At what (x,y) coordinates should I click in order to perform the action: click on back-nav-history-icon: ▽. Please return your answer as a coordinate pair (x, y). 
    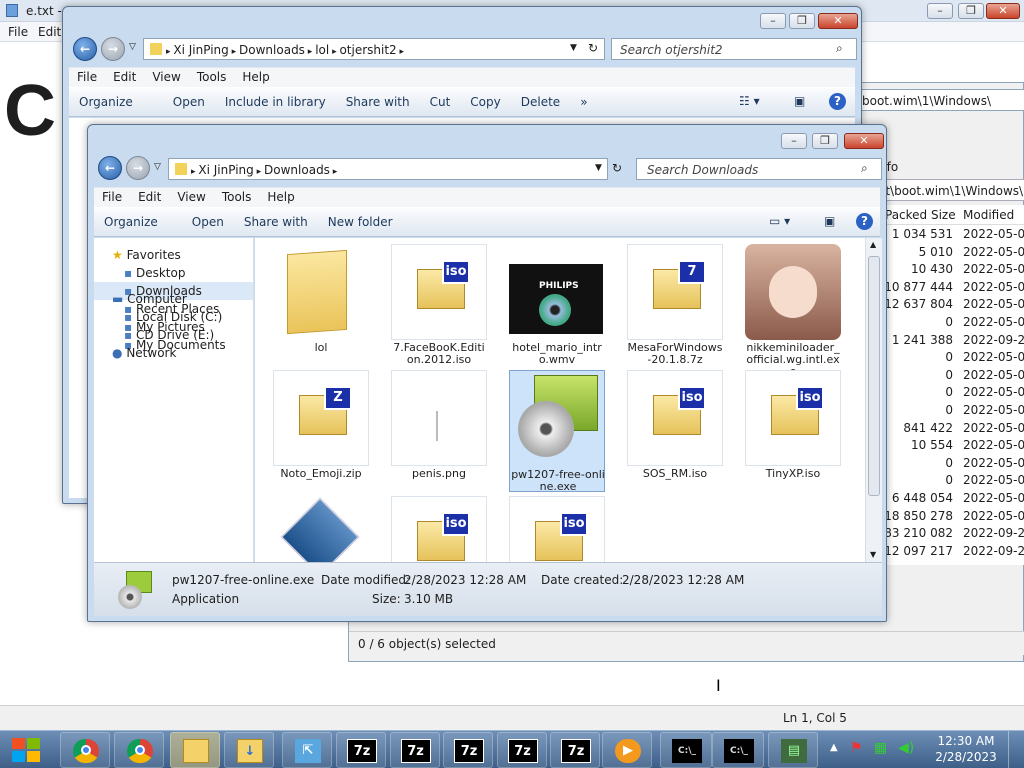
    Looking at the image, I should click on (132, 47).